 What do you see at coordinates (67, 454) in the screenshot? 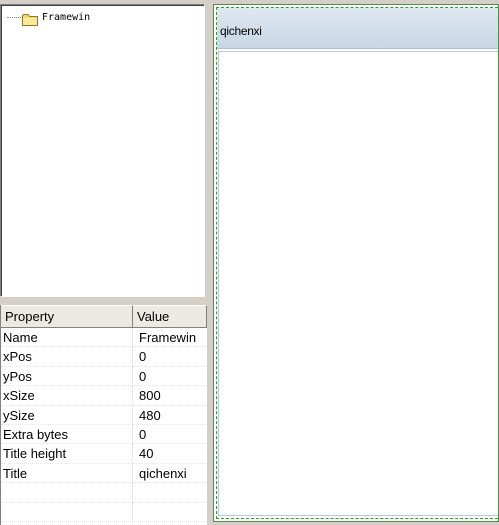
I see `property-name: Title height` at bounding box center [67, 454].